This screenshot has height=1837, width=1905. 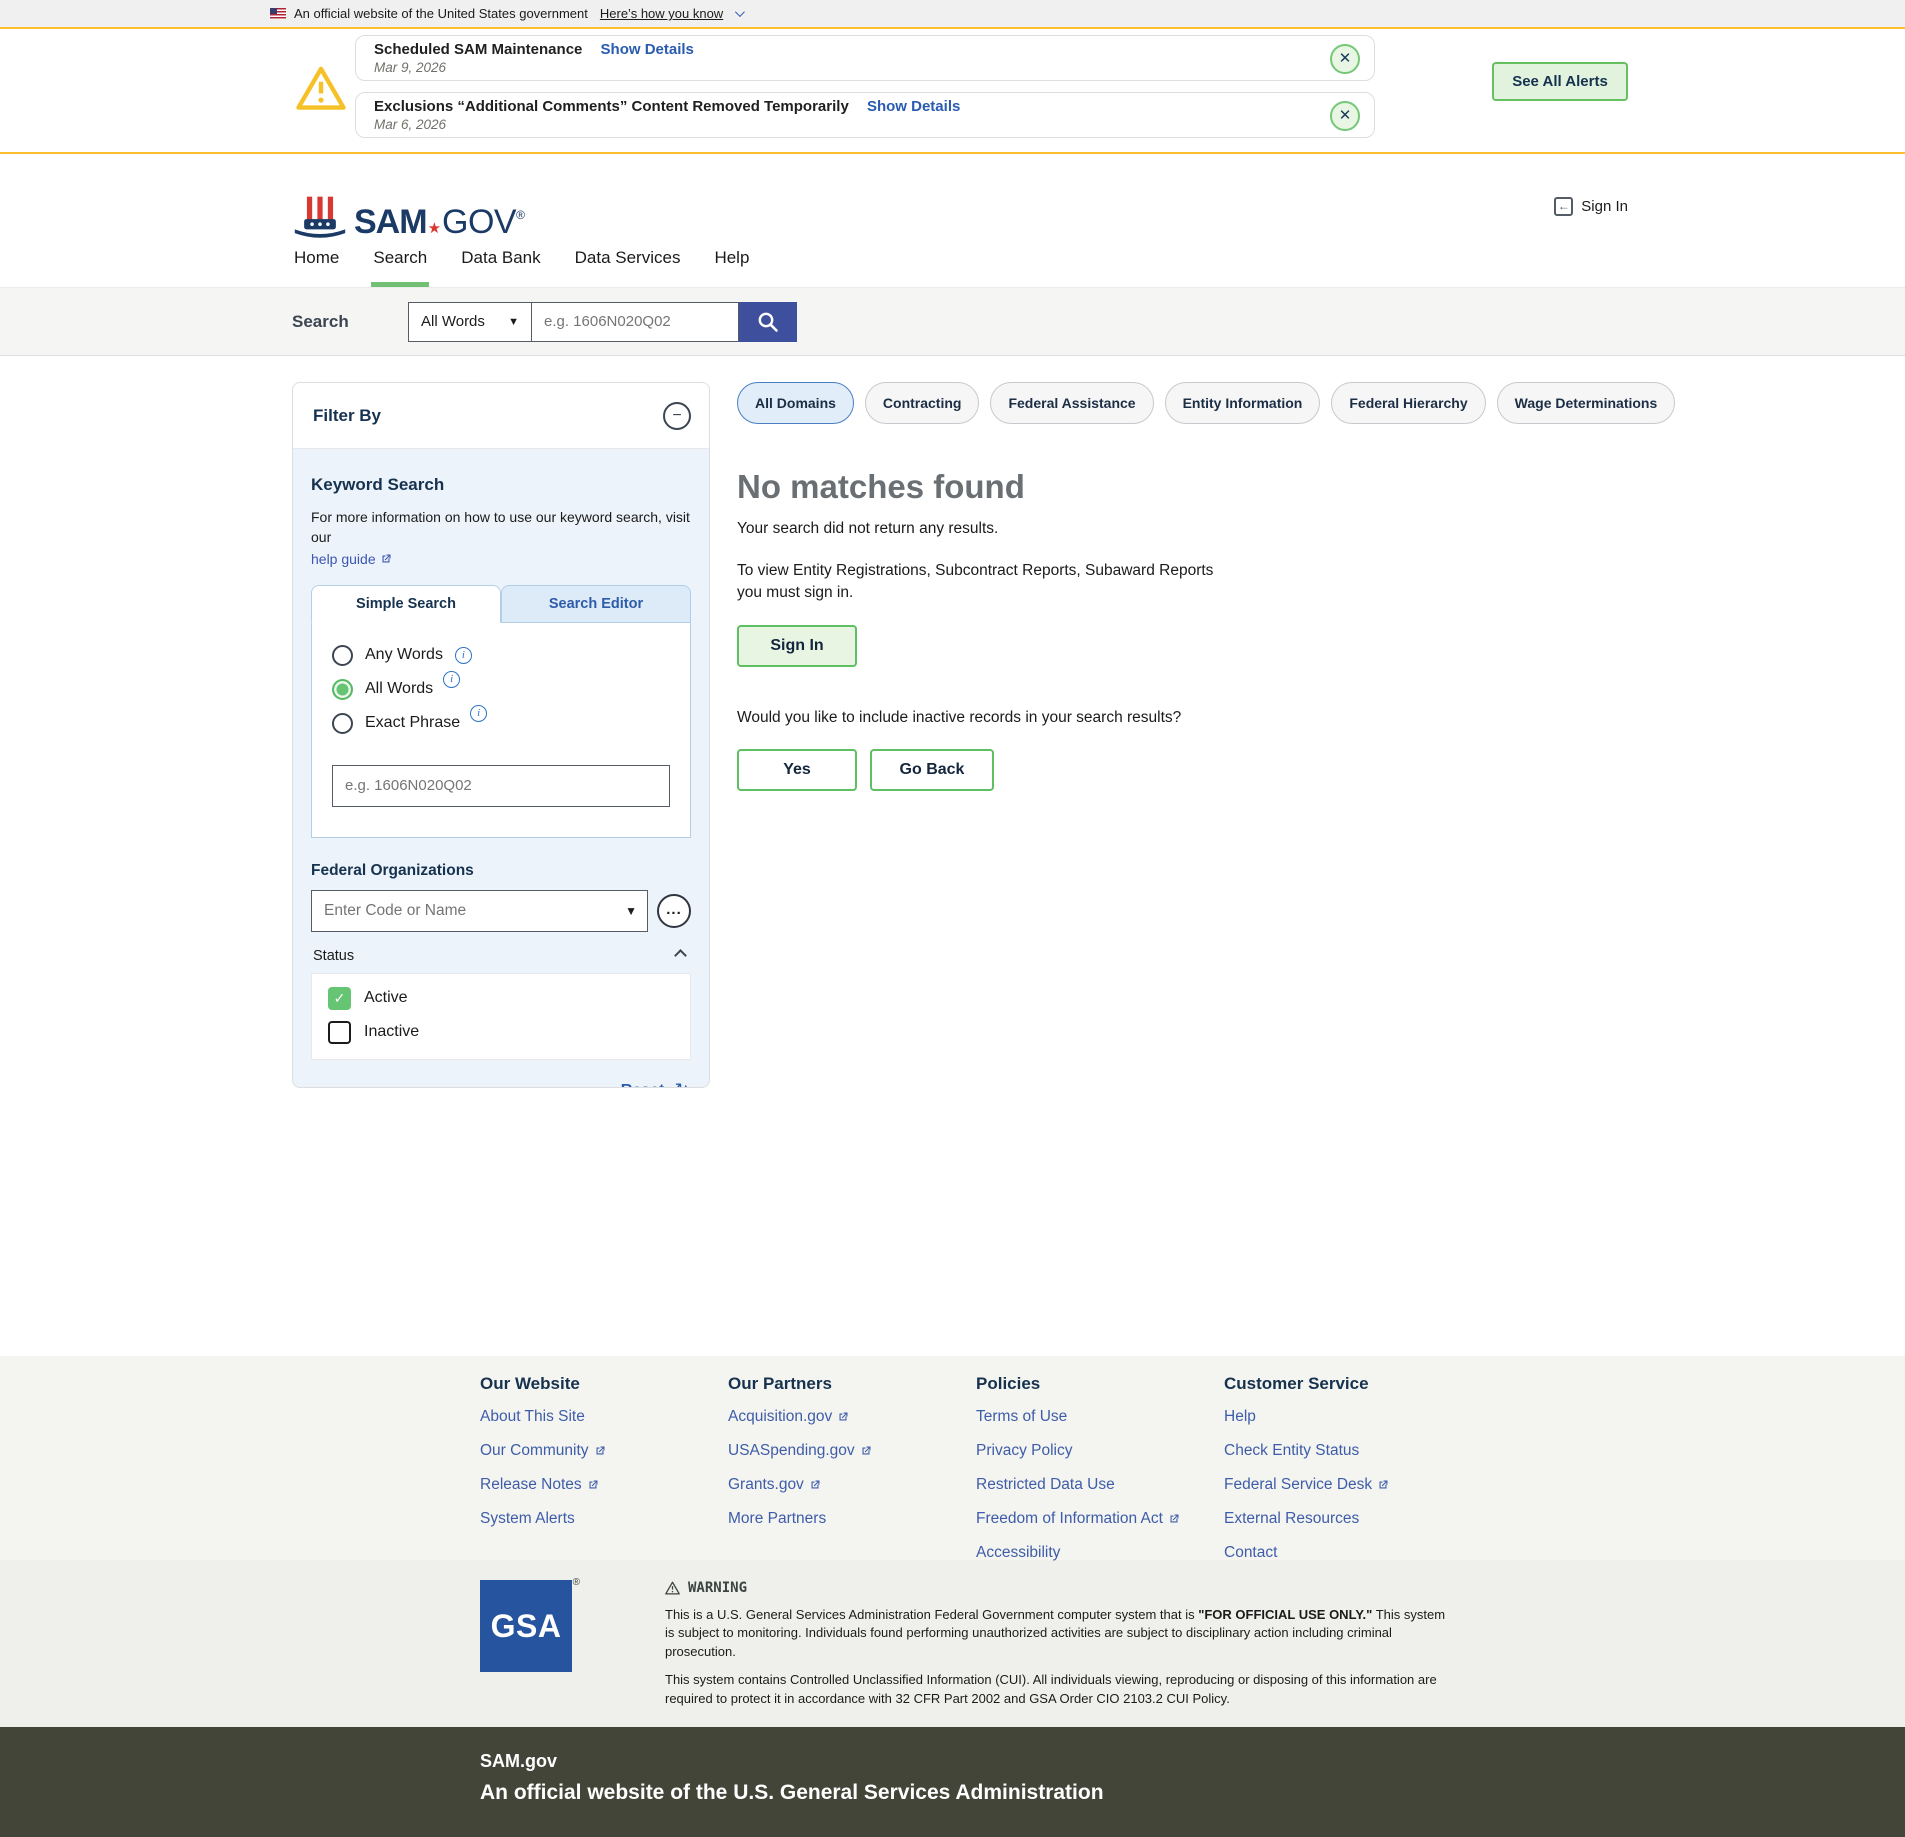 I want to click on footer-link-foia: Freedom of Information Act, so click(x=1100, y=1519).